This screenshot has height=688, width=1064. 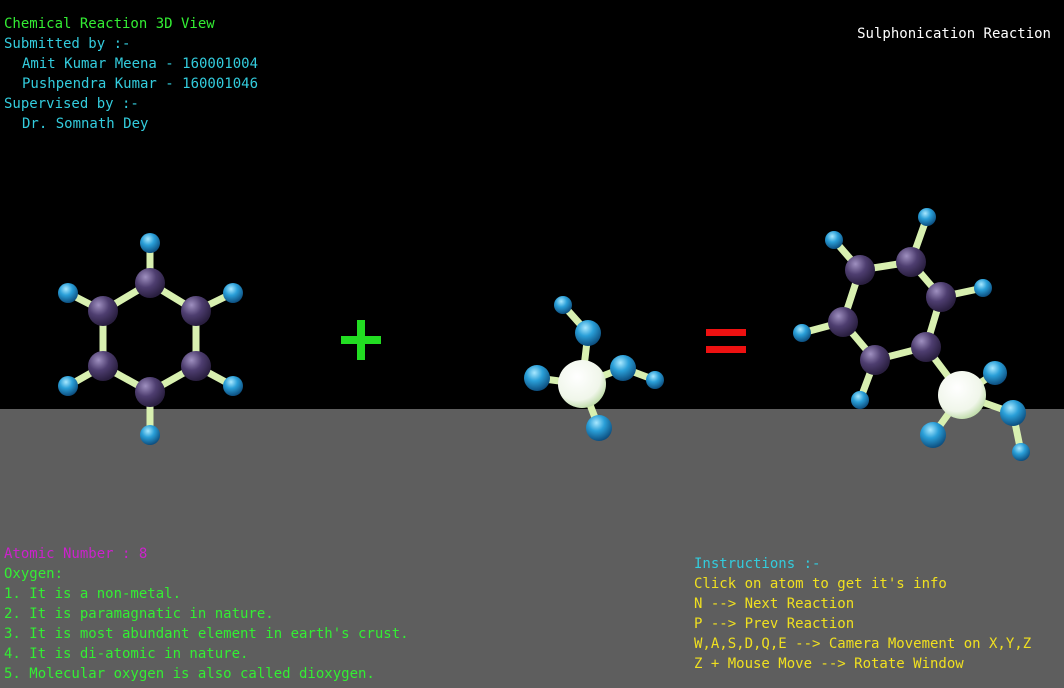 What do you see at coordinates (140, 64) in the screenshot?
I see `author-1: Amit Kumar Meena - 160001004` at bounding box center [140, 64].